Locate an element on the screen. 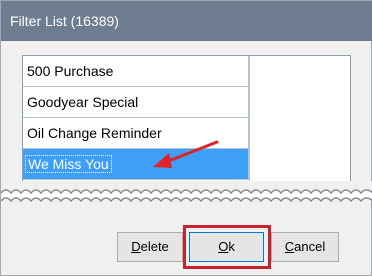 Image resolution: width=372 pixels, height=276 pixels. cancel-accelerator: C is located at coordinates (289, 246).